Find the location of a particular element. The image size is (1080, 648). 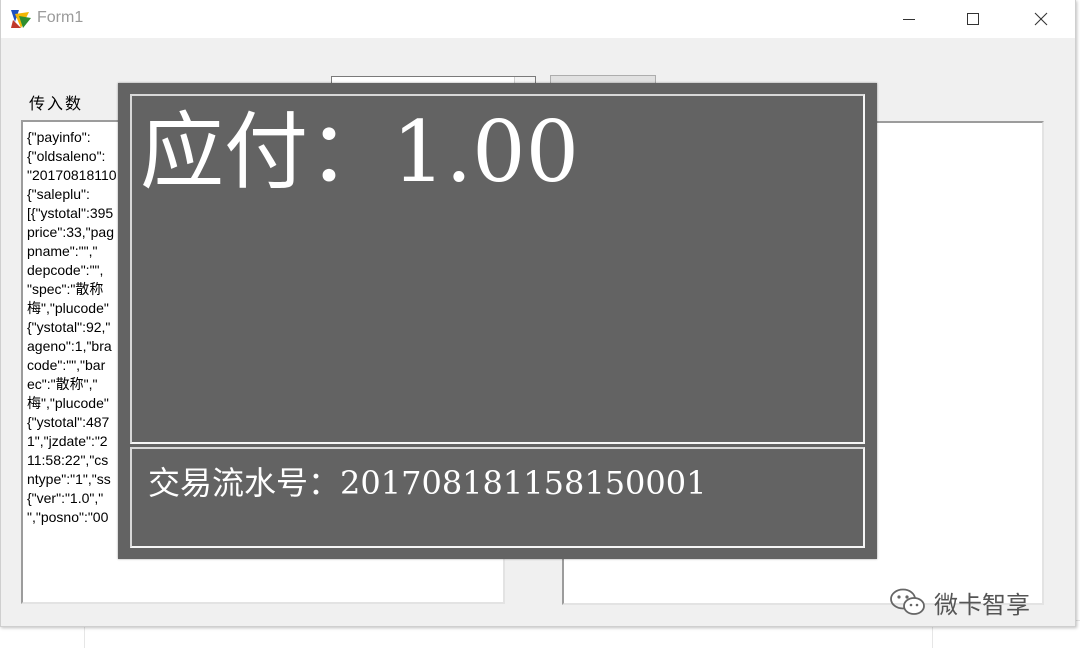

window-title: Form1 is located at coordinates (60, 17).